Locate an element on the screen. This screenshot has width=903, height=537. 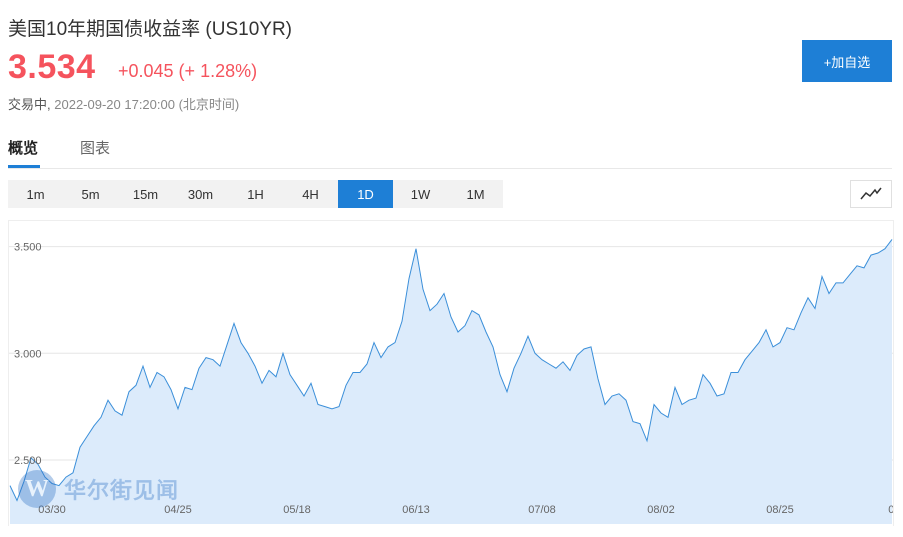
period-selector: 1m 5m 15m 30m 1H 4H 1D 1W 1M is located at coordinates (255, 194).